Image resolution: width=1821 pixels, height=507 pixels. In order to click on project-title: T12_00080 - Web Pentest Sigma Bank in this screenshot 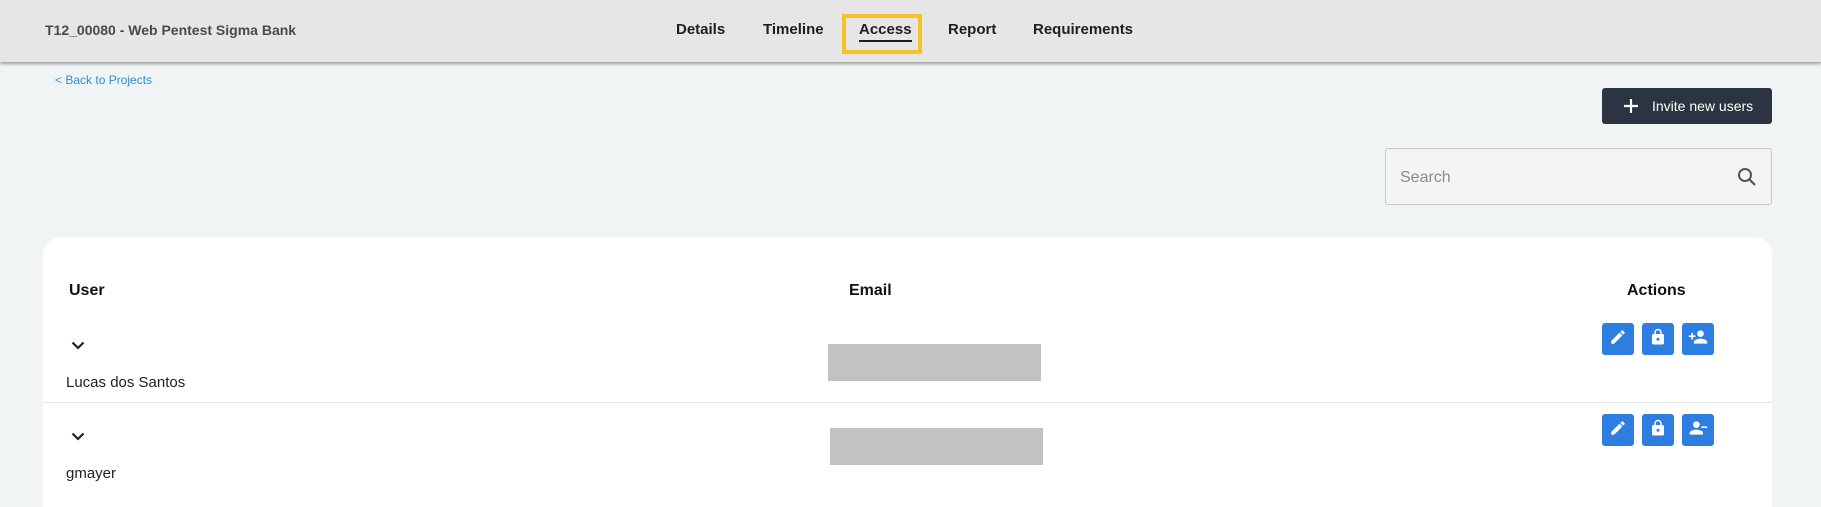, I will do `click(171, 30)`.